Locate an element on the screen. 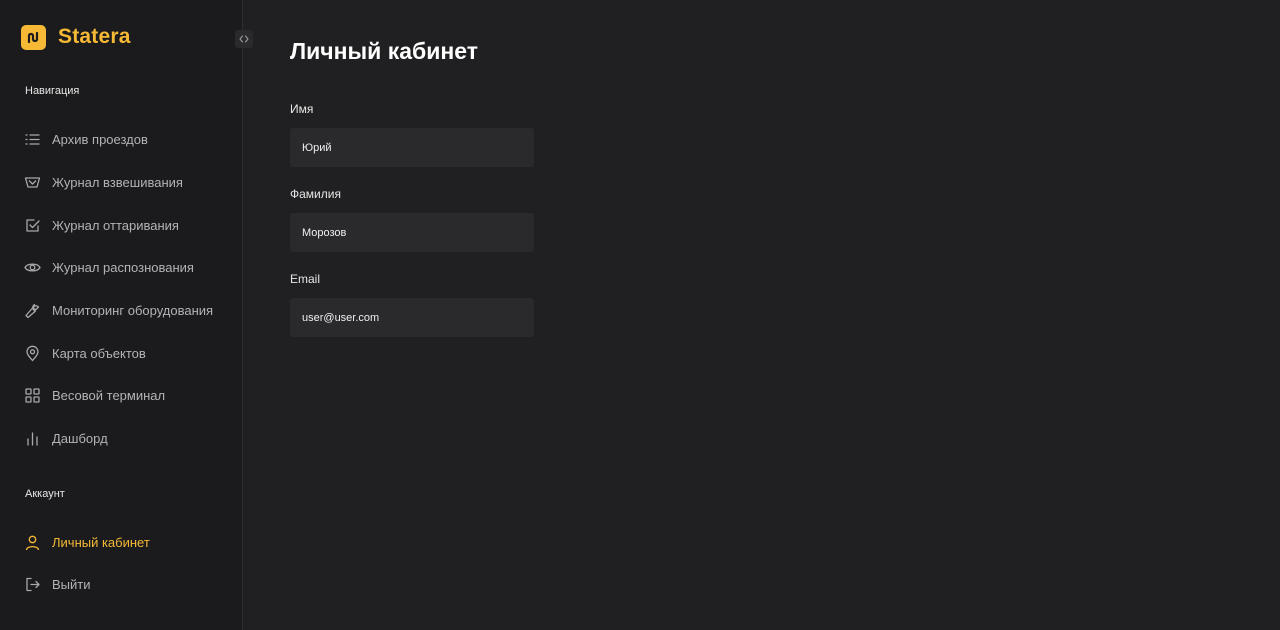 The image size is (1280, 630). nav-item-label: Дашборд is located at coordinates (80, 438).